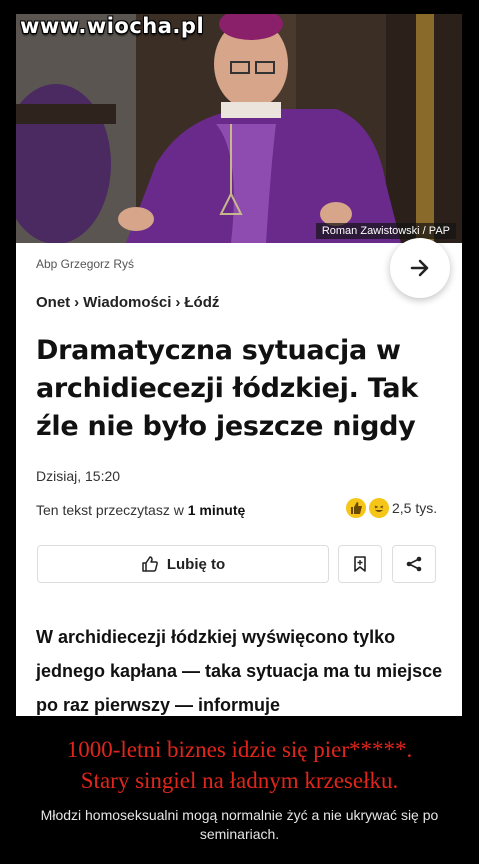 The height and width of the screenshot is (864, 479). I want to click on reactions-count: 2,5 tys., so click(415, 508).